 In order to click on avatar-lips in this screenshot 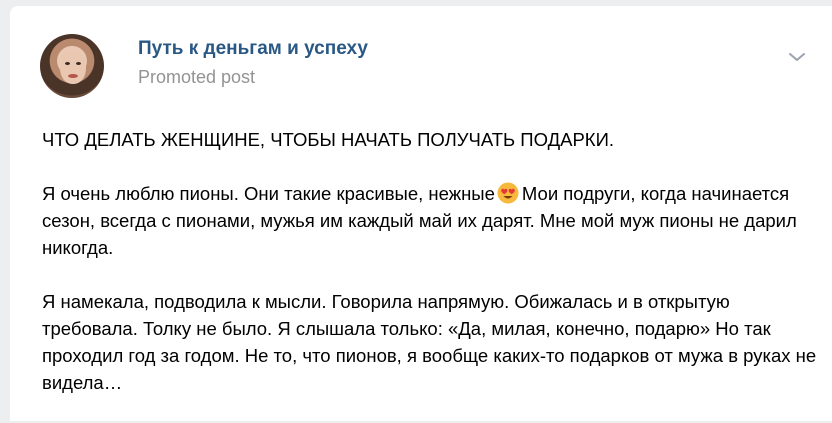, I will do `click(73, 76)`.